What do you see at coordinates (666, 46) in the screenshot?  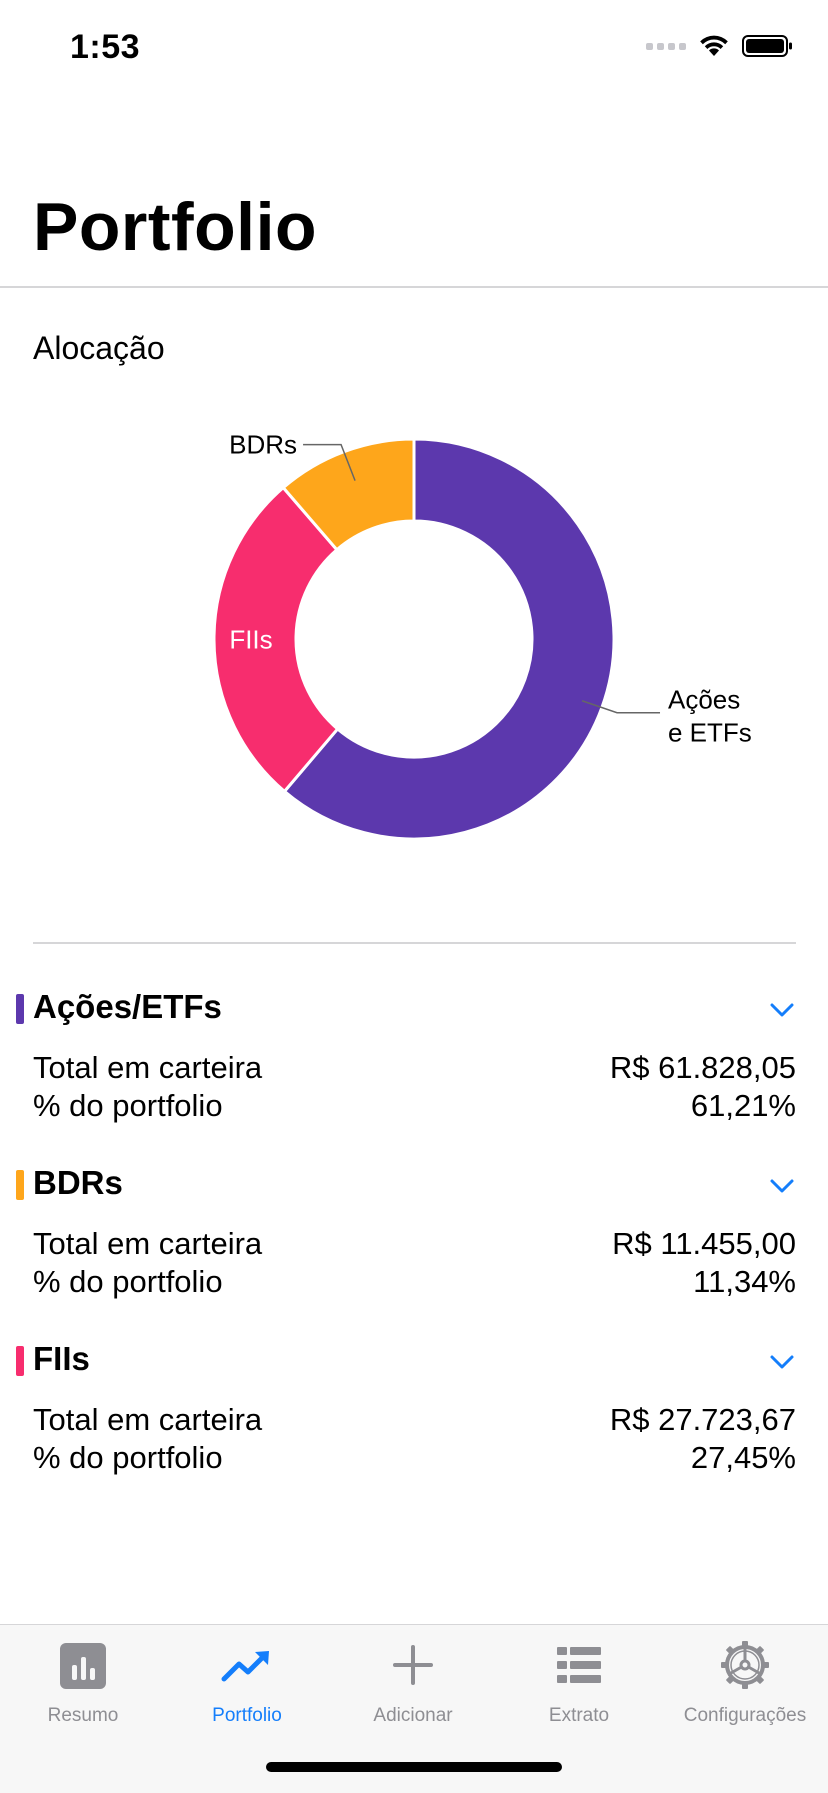 I see `cellular-signal-icon` at bounding box center [666, 46].